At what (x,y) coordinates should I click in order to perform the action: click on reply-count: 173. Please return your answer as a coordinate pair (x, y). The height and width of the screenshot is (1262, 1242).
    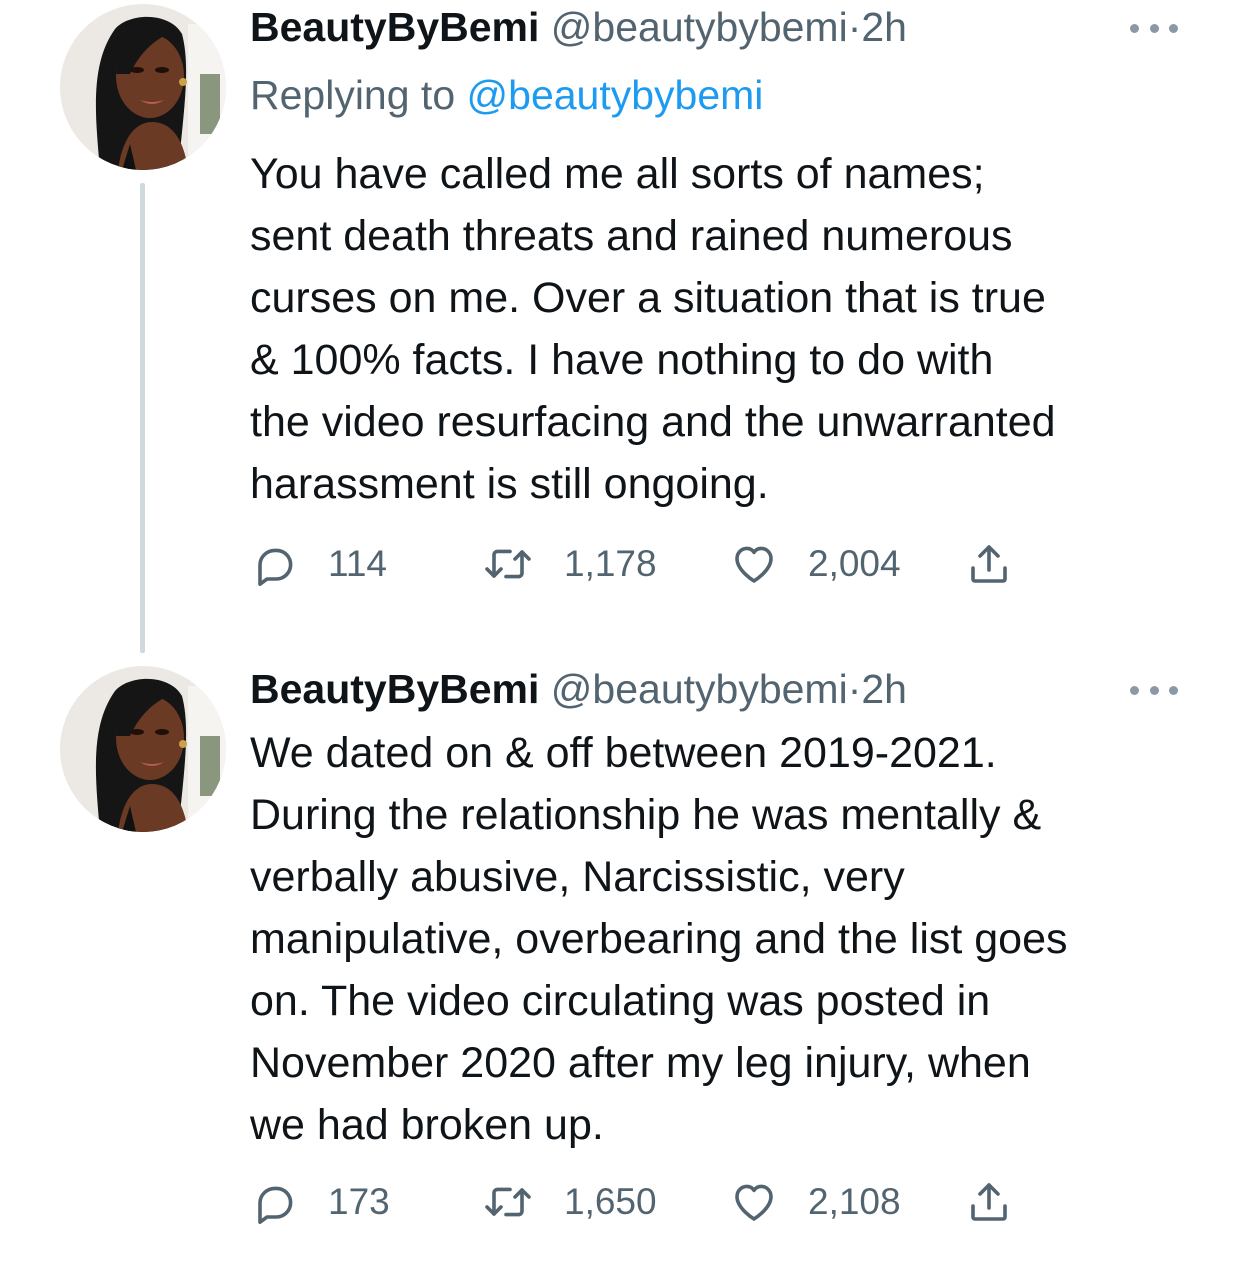
    Looking at the image, I should click on (359, 1201).